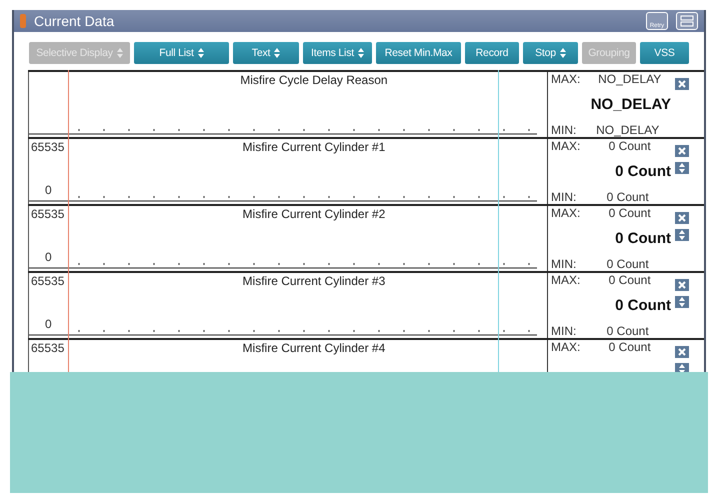 The width and height of the screenshot is (718, 503). What do you see at coordinates (337, 53) in the screenshot?
I see `toolbar-button: Items List` at bounding box center [337, 53].